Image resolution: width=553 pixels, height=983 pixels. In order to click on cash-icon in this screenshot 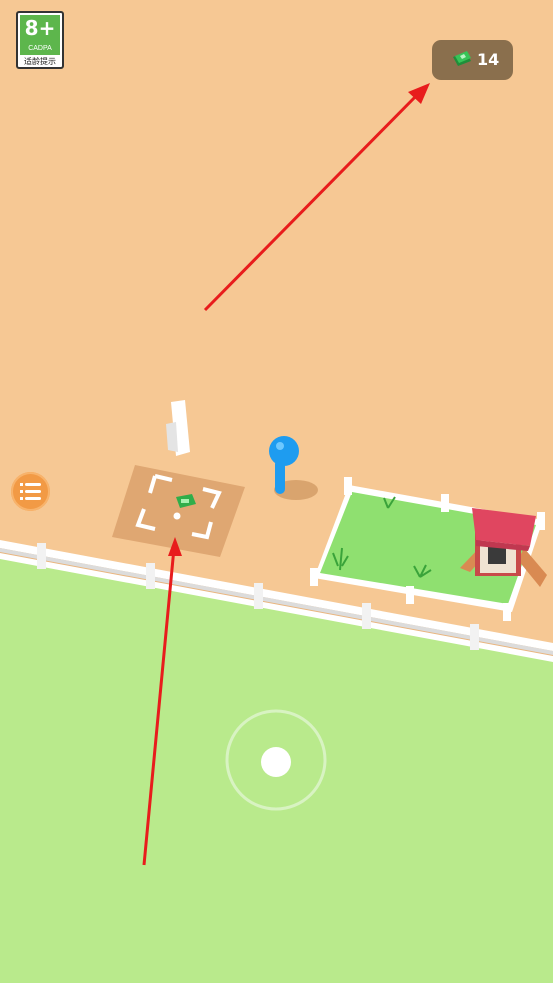, I will do `click(462, 58)`.